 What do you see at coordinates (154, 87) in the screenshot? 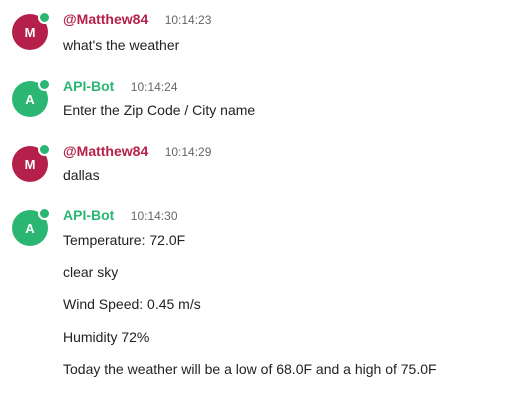
I see `timestamp: 10:14:24` at bounding box center [154, 87].